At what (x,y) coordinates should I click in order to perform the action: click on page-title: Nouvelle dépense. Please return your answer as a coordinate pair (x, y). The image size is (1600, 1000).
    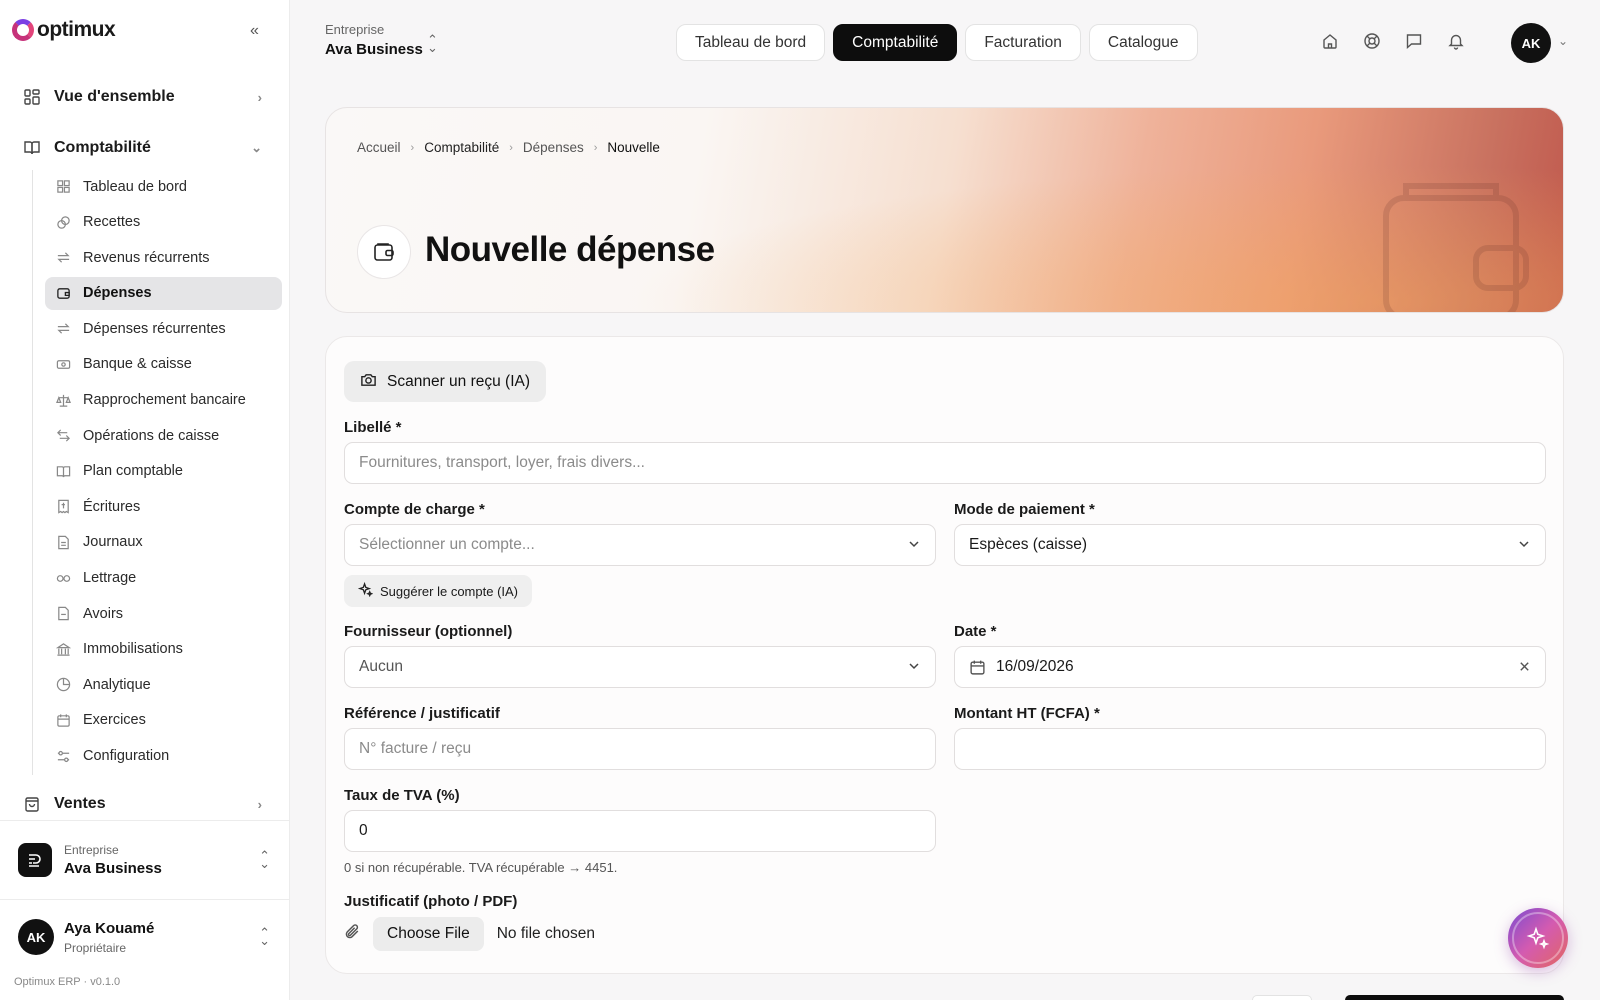
    Looking at the image, I should click on (570, 249).